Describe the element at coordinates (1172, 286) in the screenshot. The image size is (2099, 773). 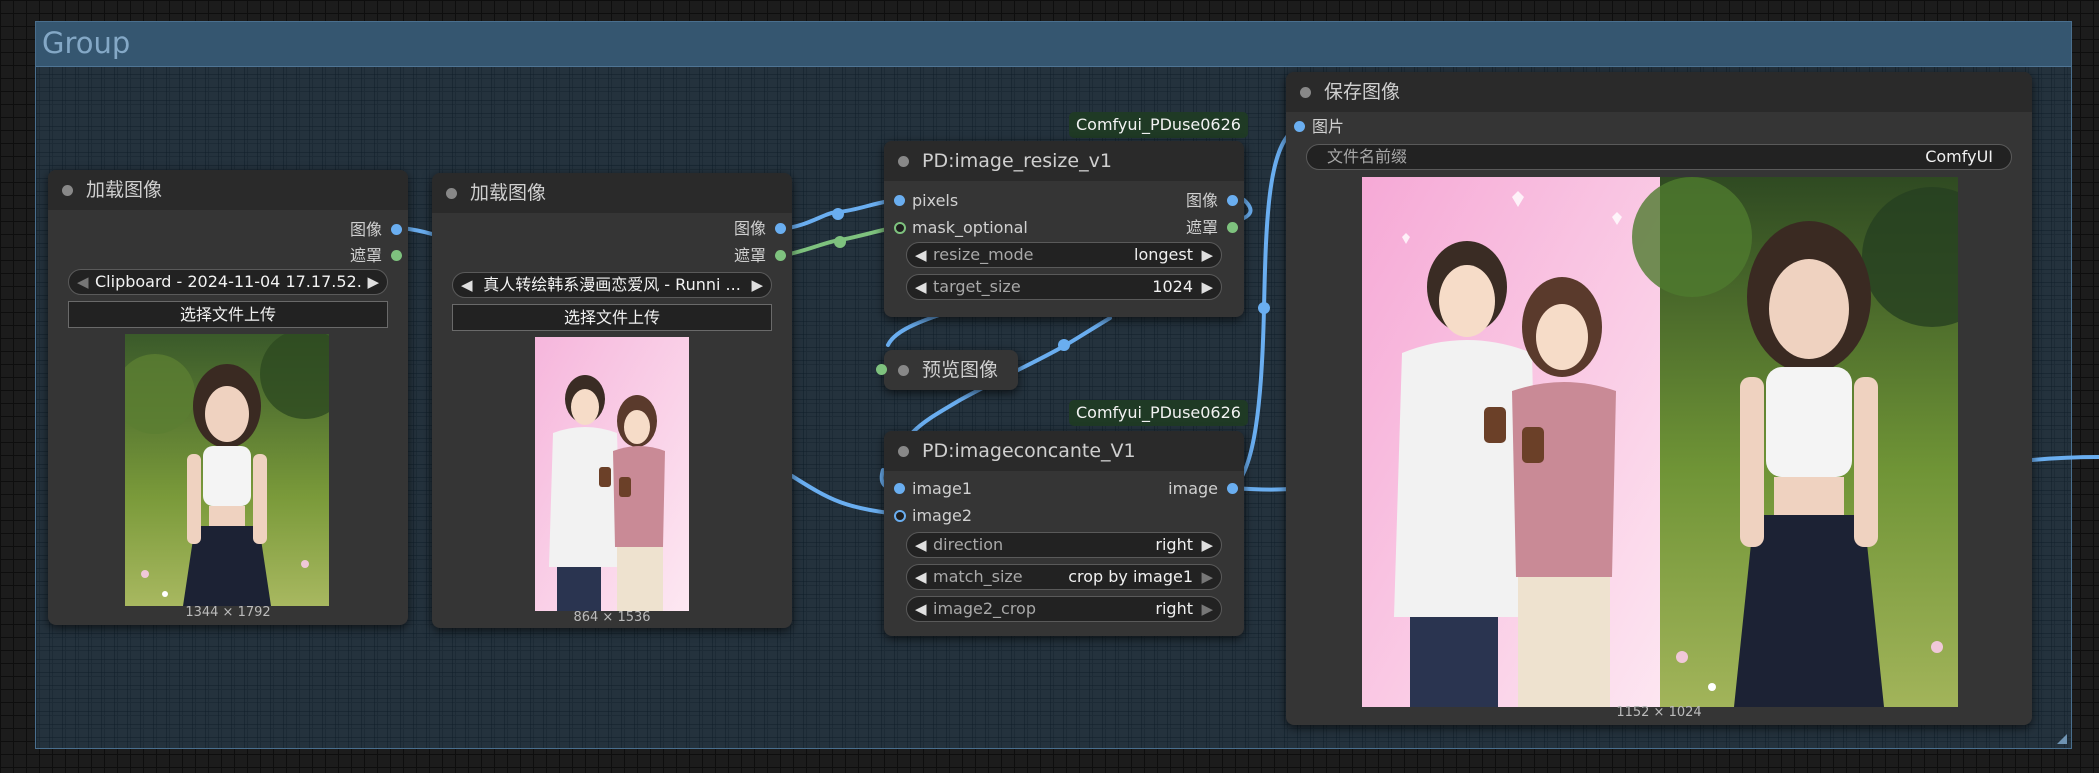
I see `widget-value: 1024` at that location.